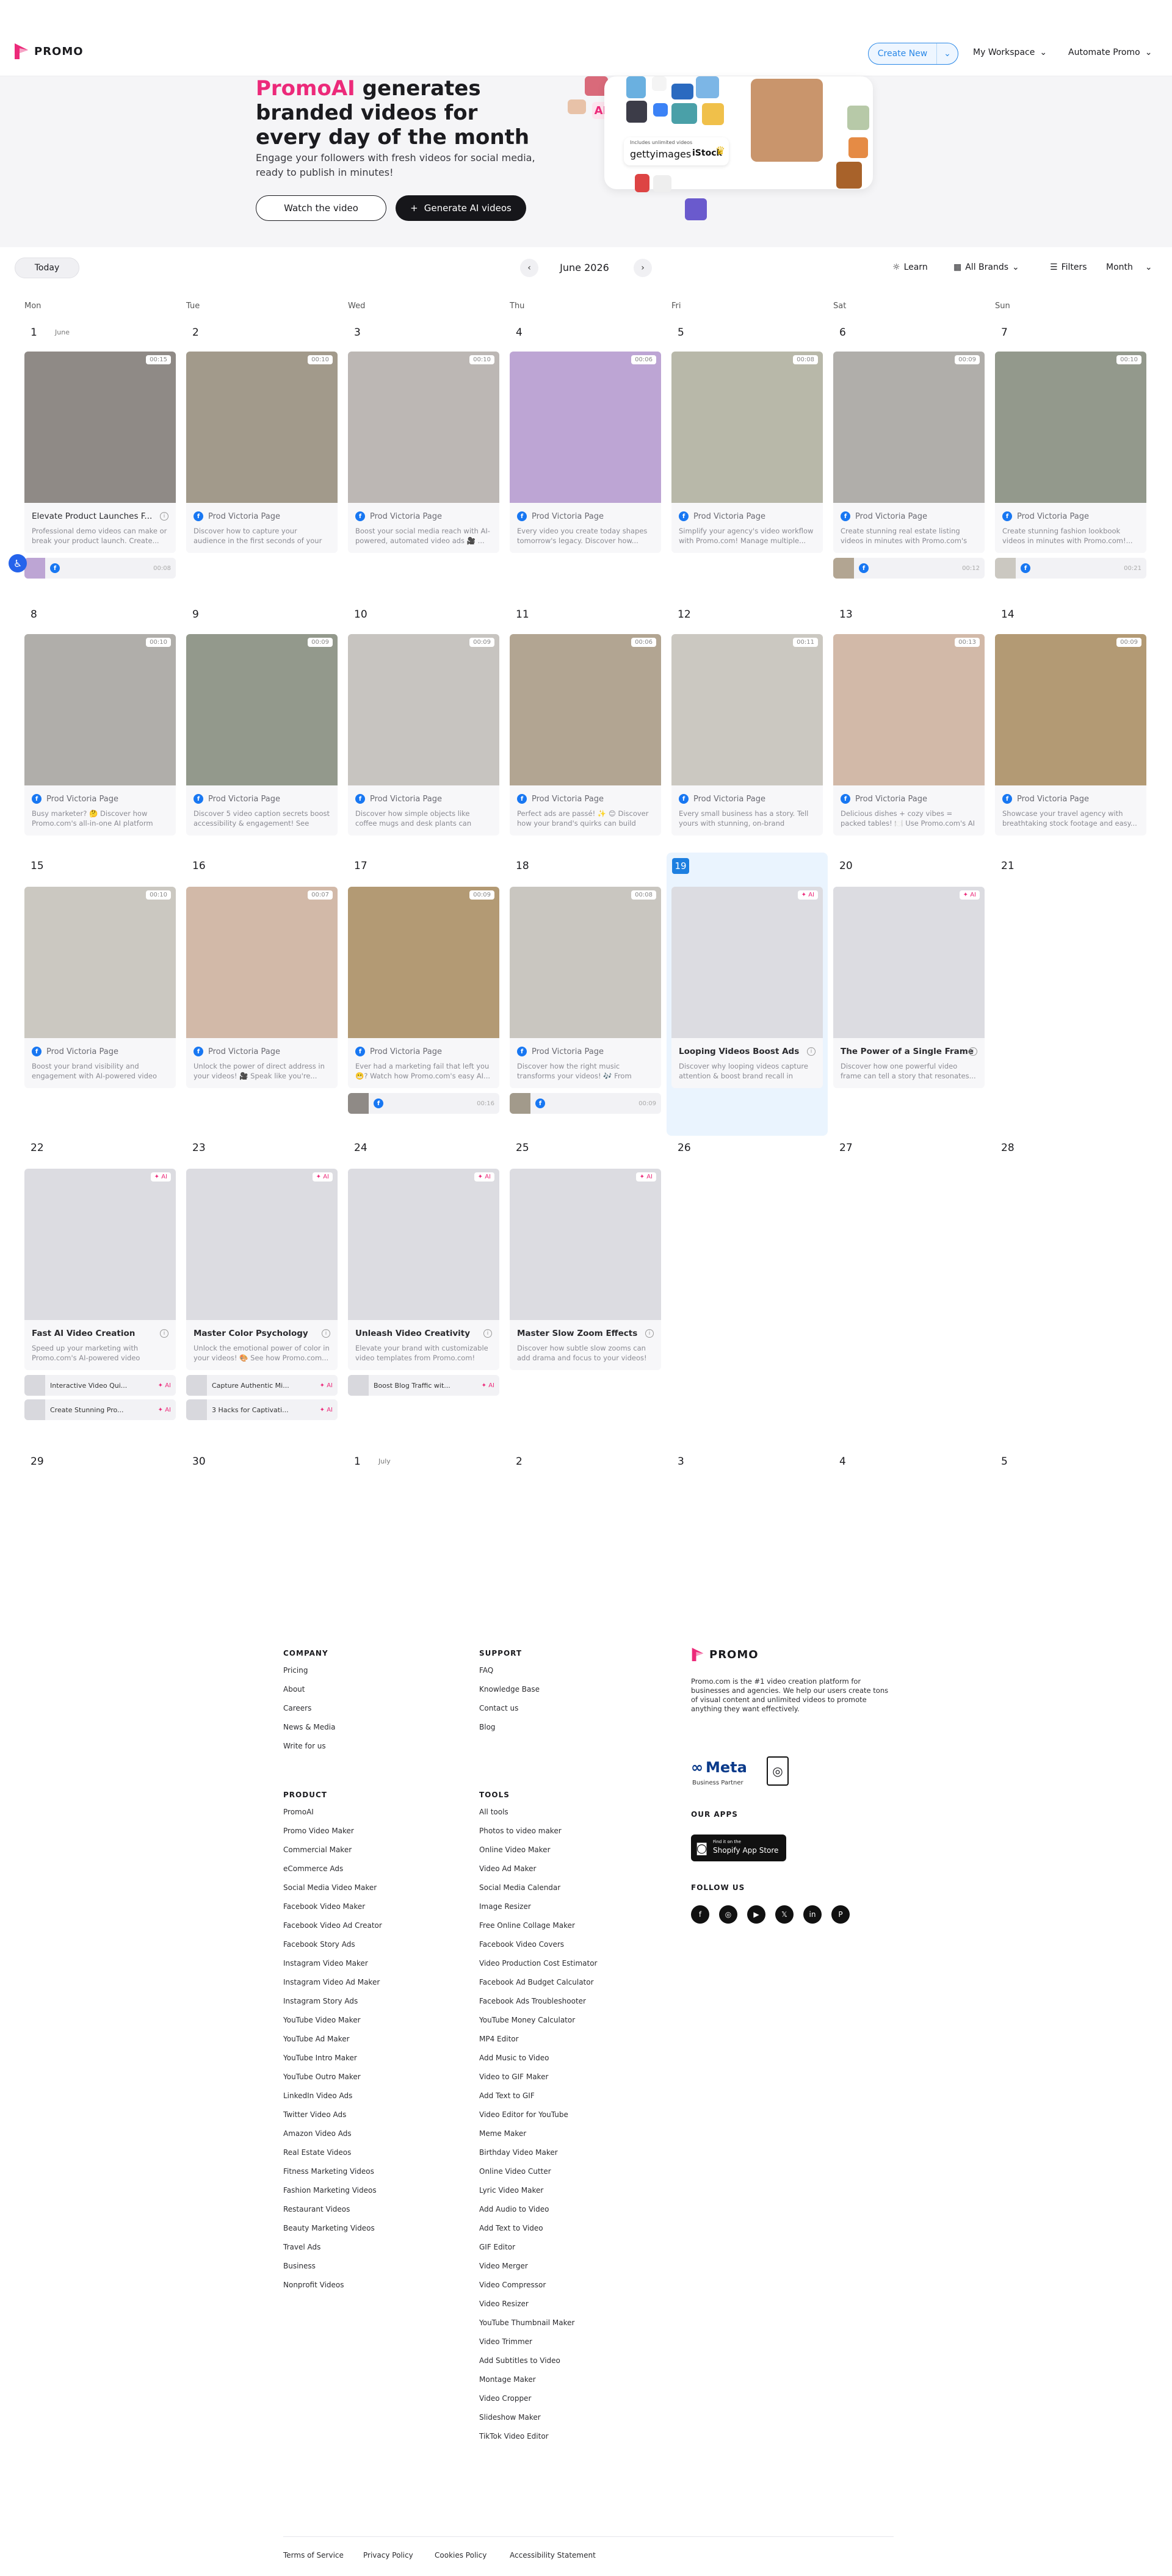 The image size is (1172, 2576). Describe the element at coordinates (681, 866) in the screenshot. I see `today-day-number: 19` at that location.